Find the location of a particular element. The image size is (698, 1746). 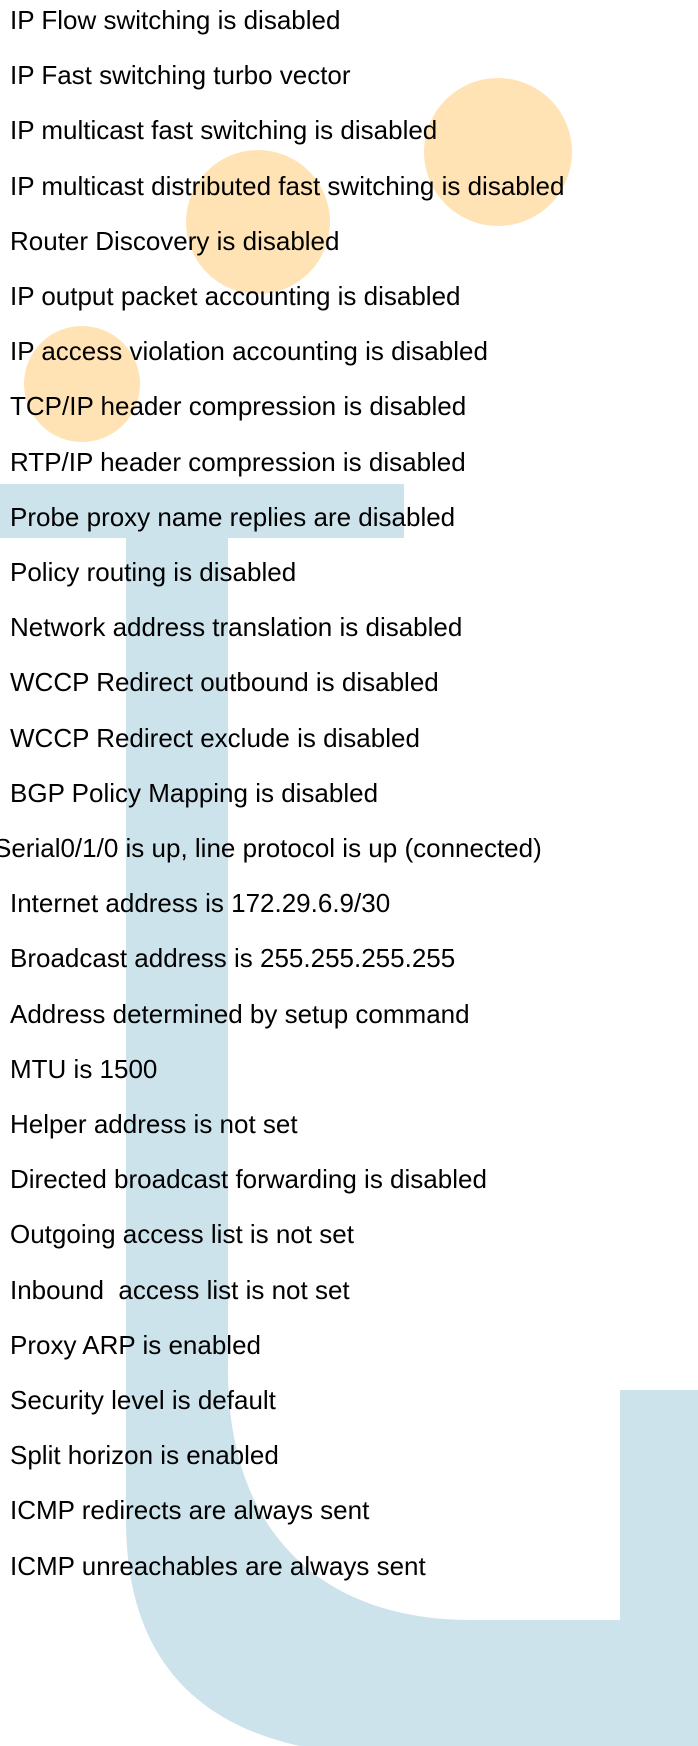

status-line: IP Flow switching is disabled is located at coordinates (175, 20).